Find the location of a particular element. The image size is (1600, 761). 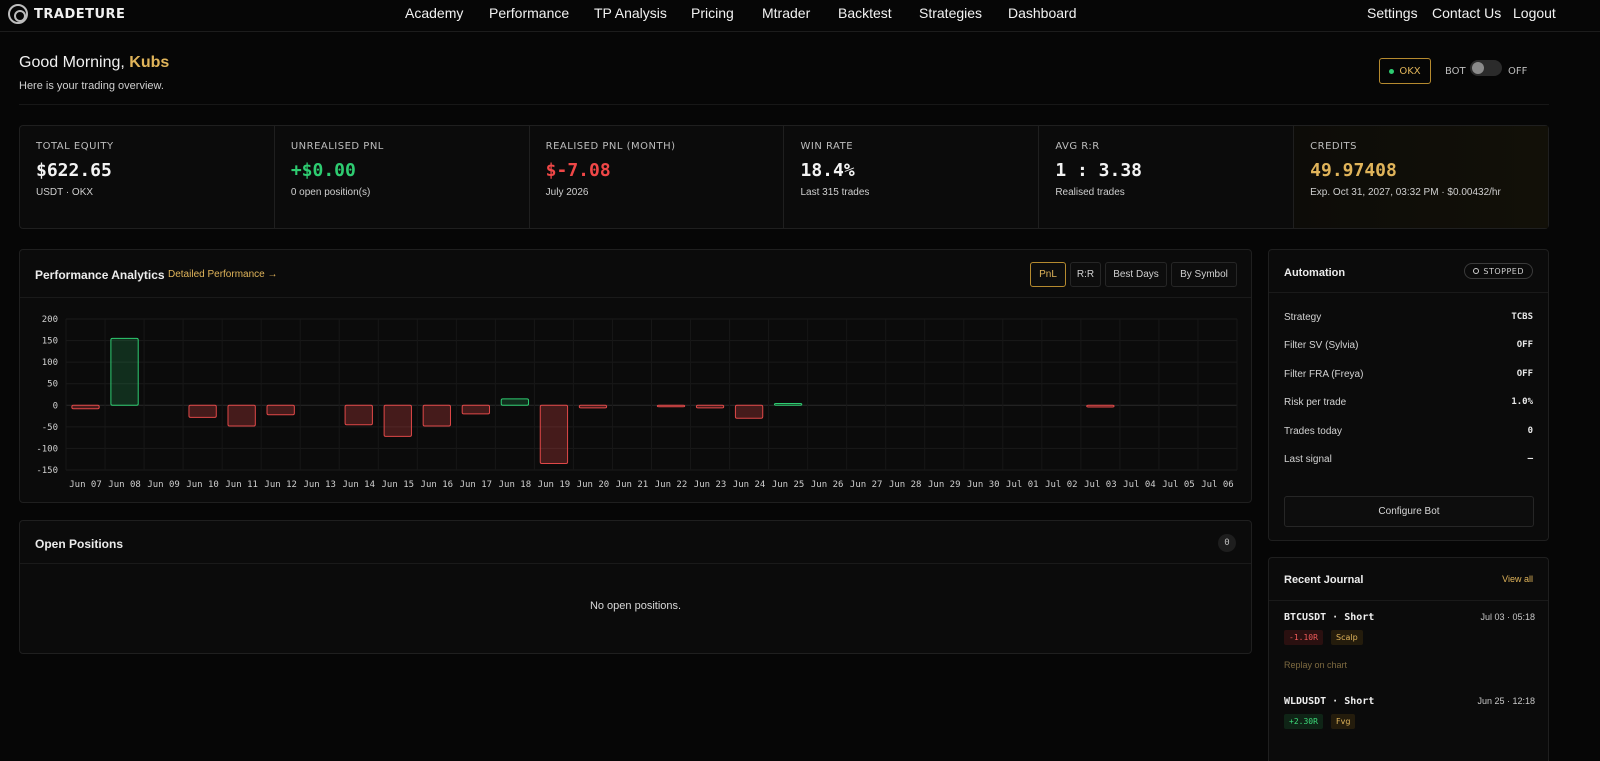

automation-value: 0 is located at coordinates (1530, 431).